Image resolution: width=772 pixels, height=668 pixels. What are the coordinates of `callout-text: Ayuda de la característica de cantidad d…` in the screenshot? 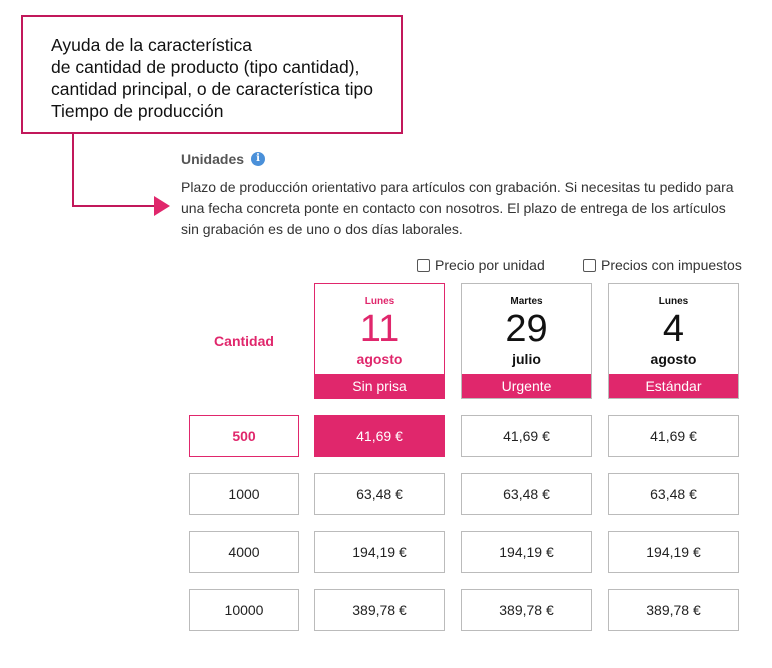 It's located at (212, 78).